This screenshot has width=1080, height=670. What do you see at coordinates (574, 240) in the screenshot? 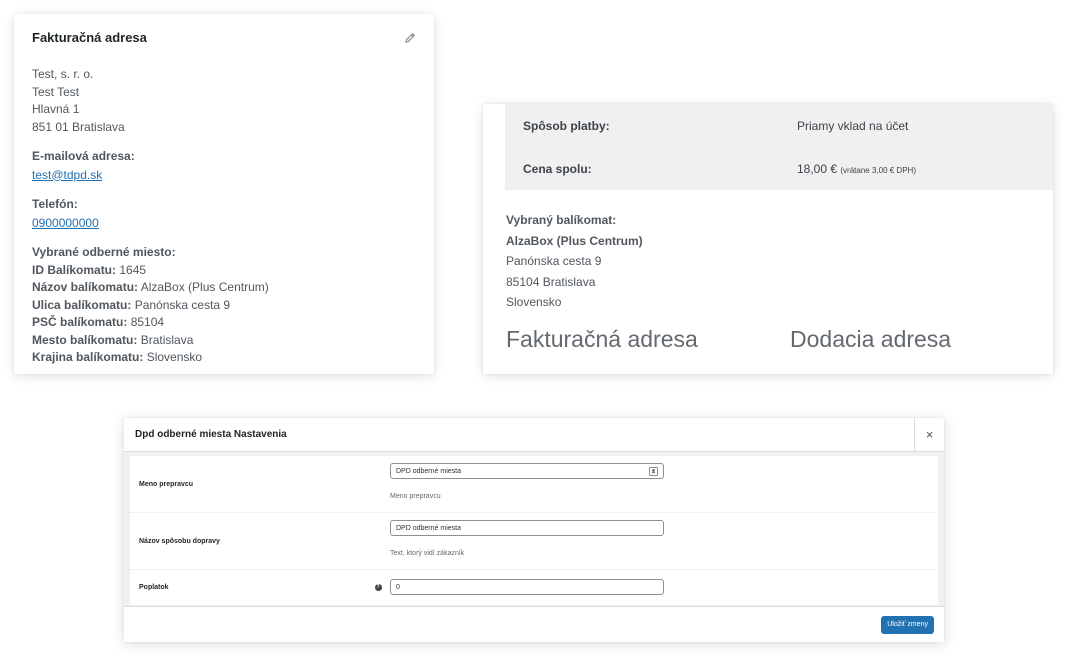
I see `parcel-locker-name: AlzaBox (Plus Centrum)` at bounding box center [574, 240].